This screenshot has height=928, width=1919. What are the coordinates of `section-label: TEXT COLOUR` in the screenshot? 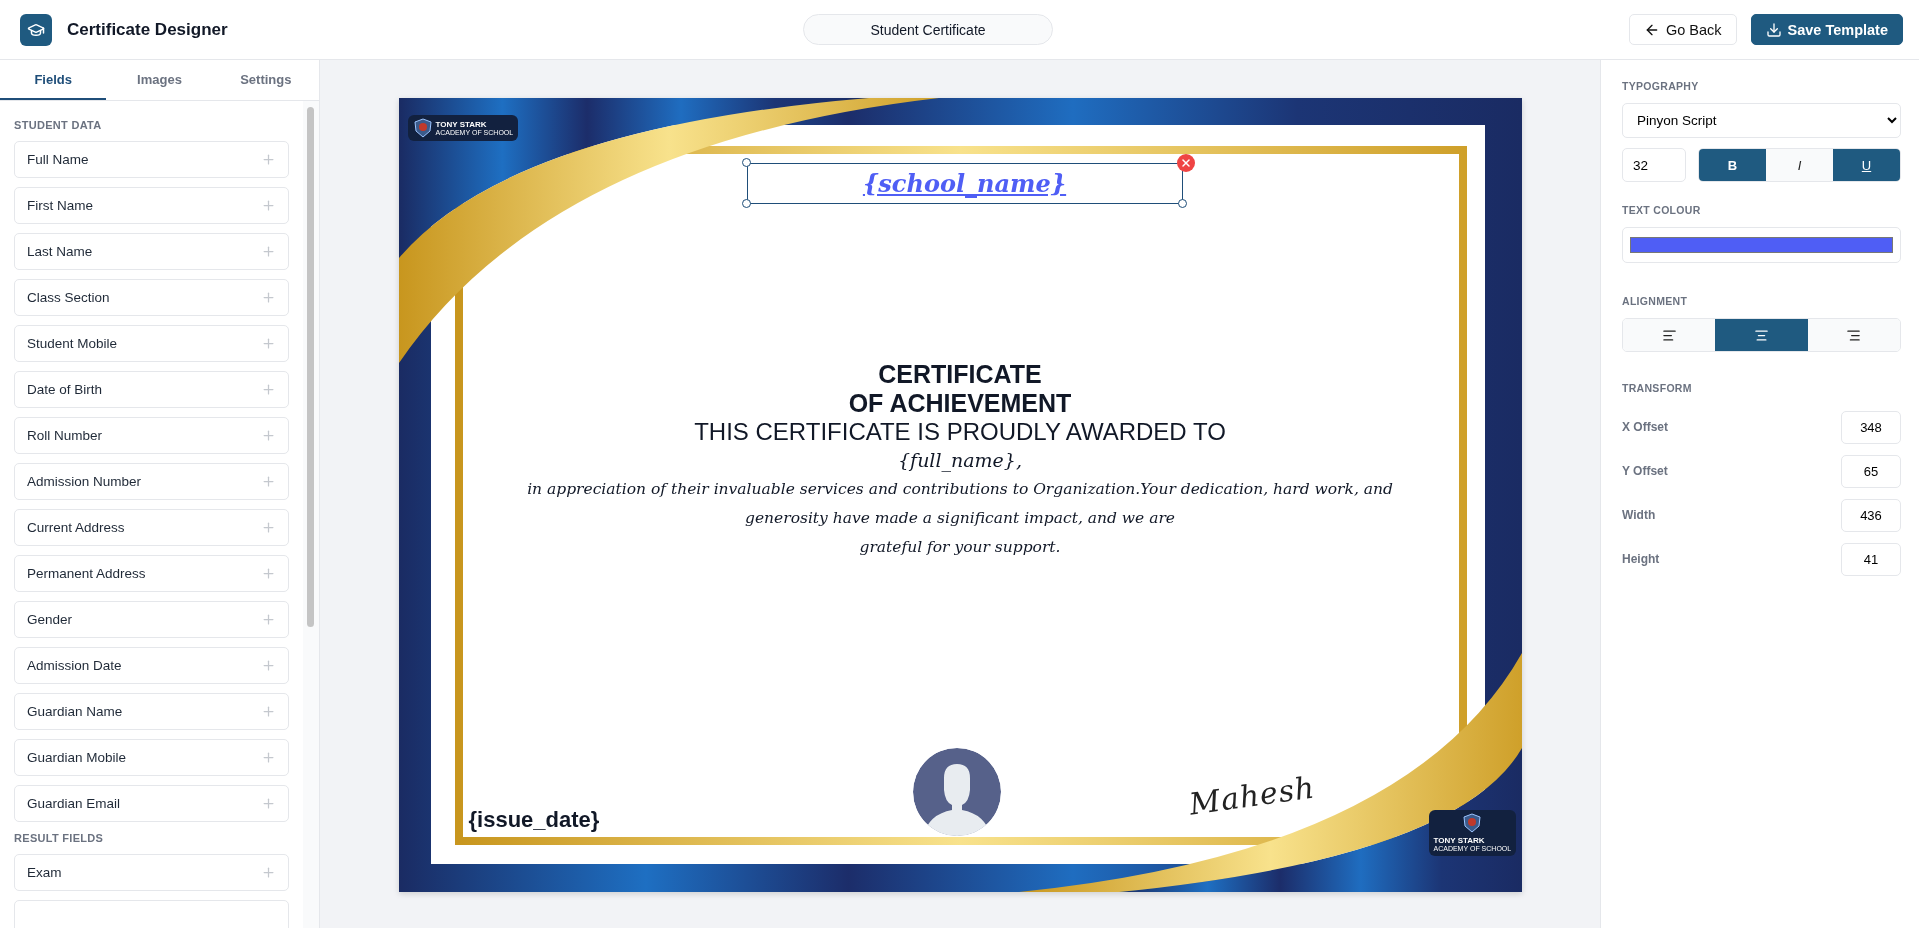 It's located at (1662, 210).